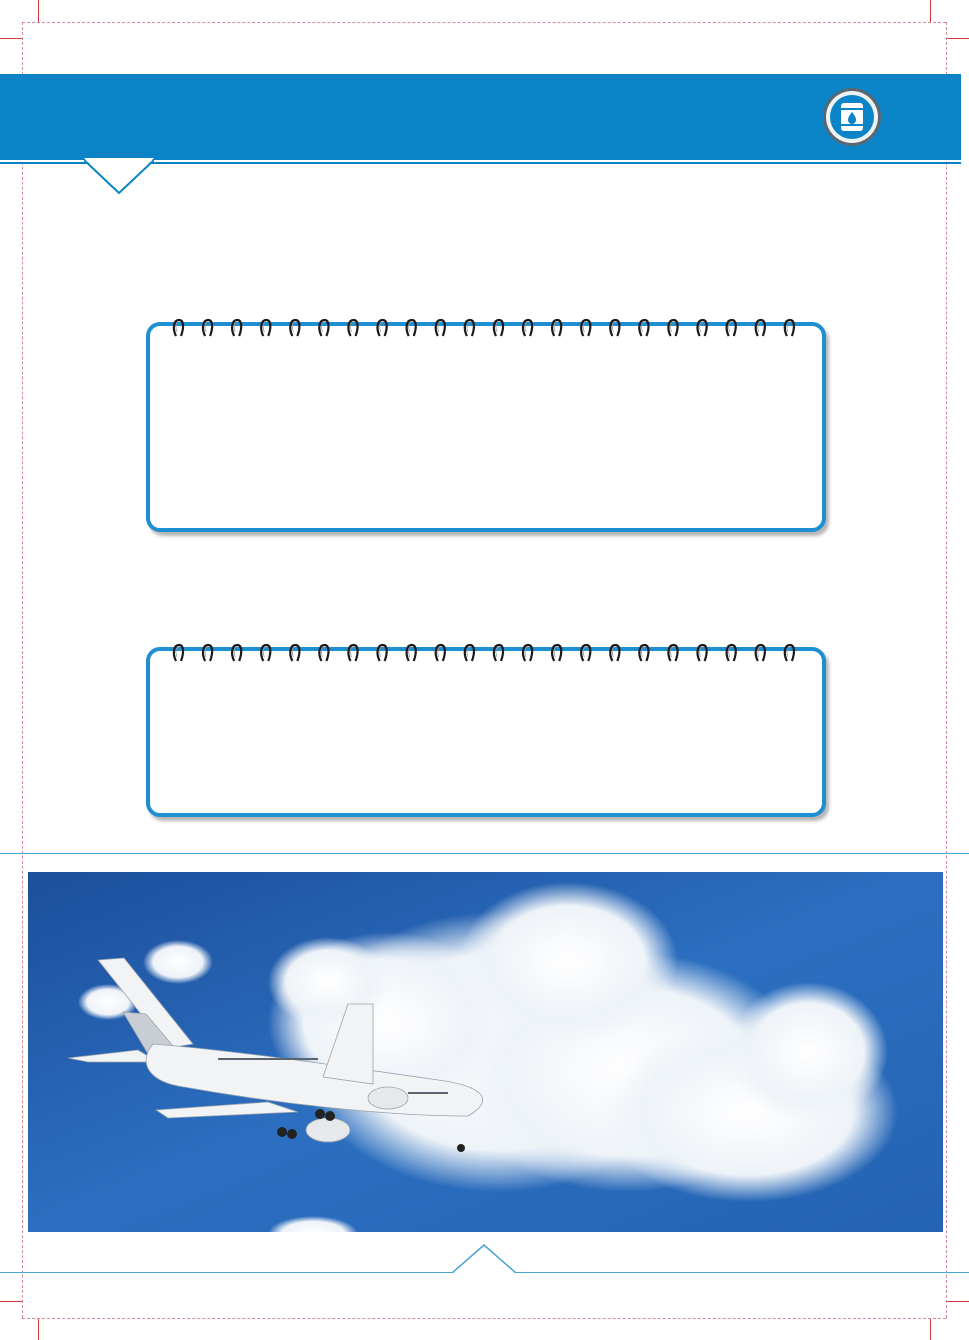 This screenshot has height=1340, width=969. I want to click on crop-mark-bottom-left-h, so click(11, 1301).